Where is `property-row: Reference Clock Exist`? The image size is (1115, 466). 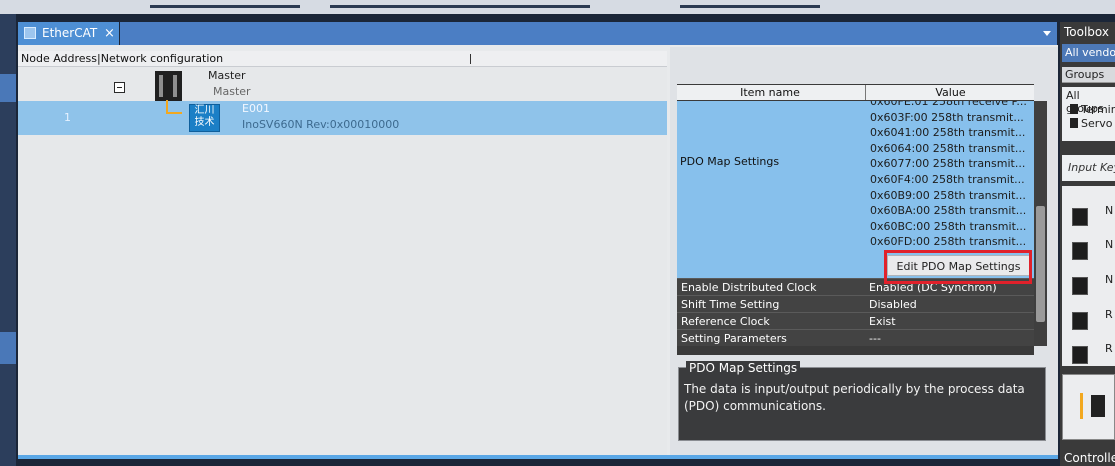 property-row: Reference Clock Exist is located at coordinates (855, 320).